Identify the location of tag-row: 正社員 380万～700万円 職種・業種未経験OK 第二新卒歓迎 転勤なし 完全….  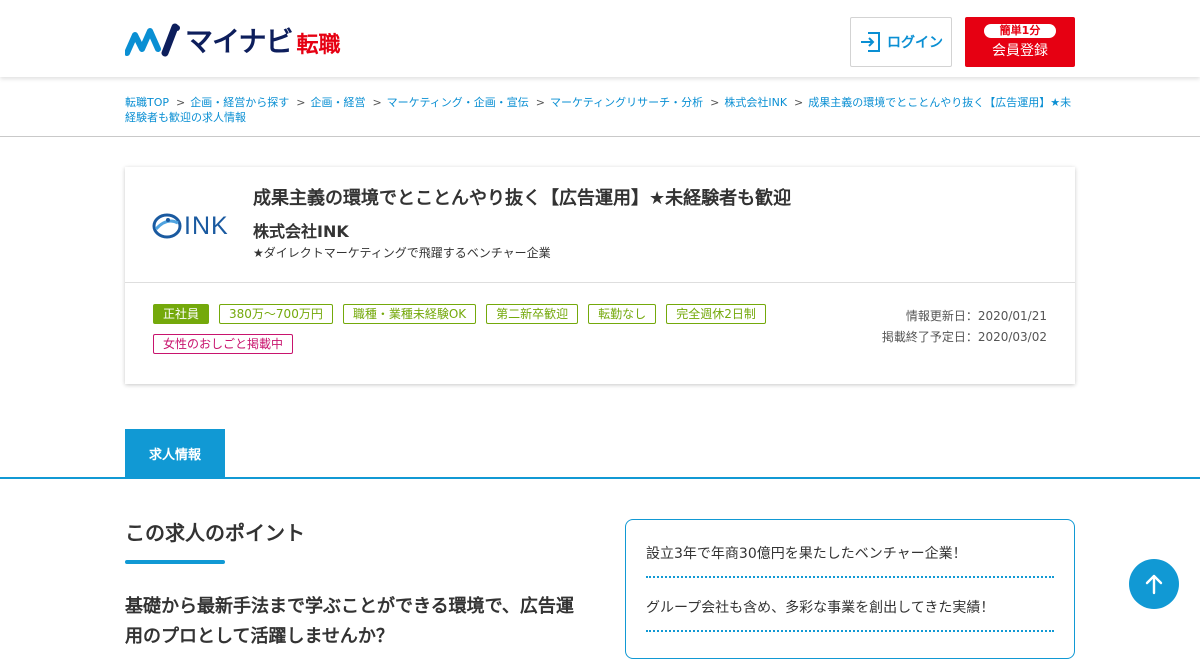
(483, 314).